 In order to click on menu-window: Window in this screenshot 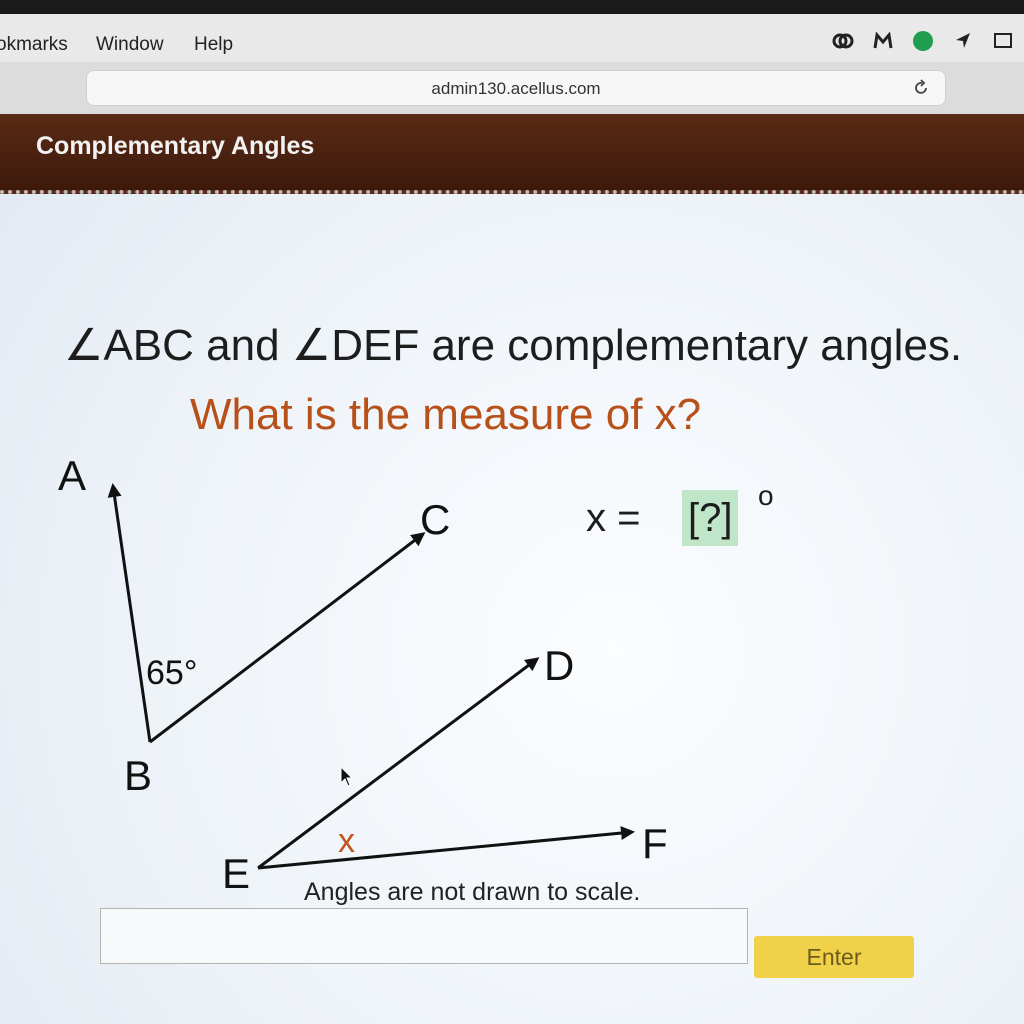, I will do `click(130, 45)`.